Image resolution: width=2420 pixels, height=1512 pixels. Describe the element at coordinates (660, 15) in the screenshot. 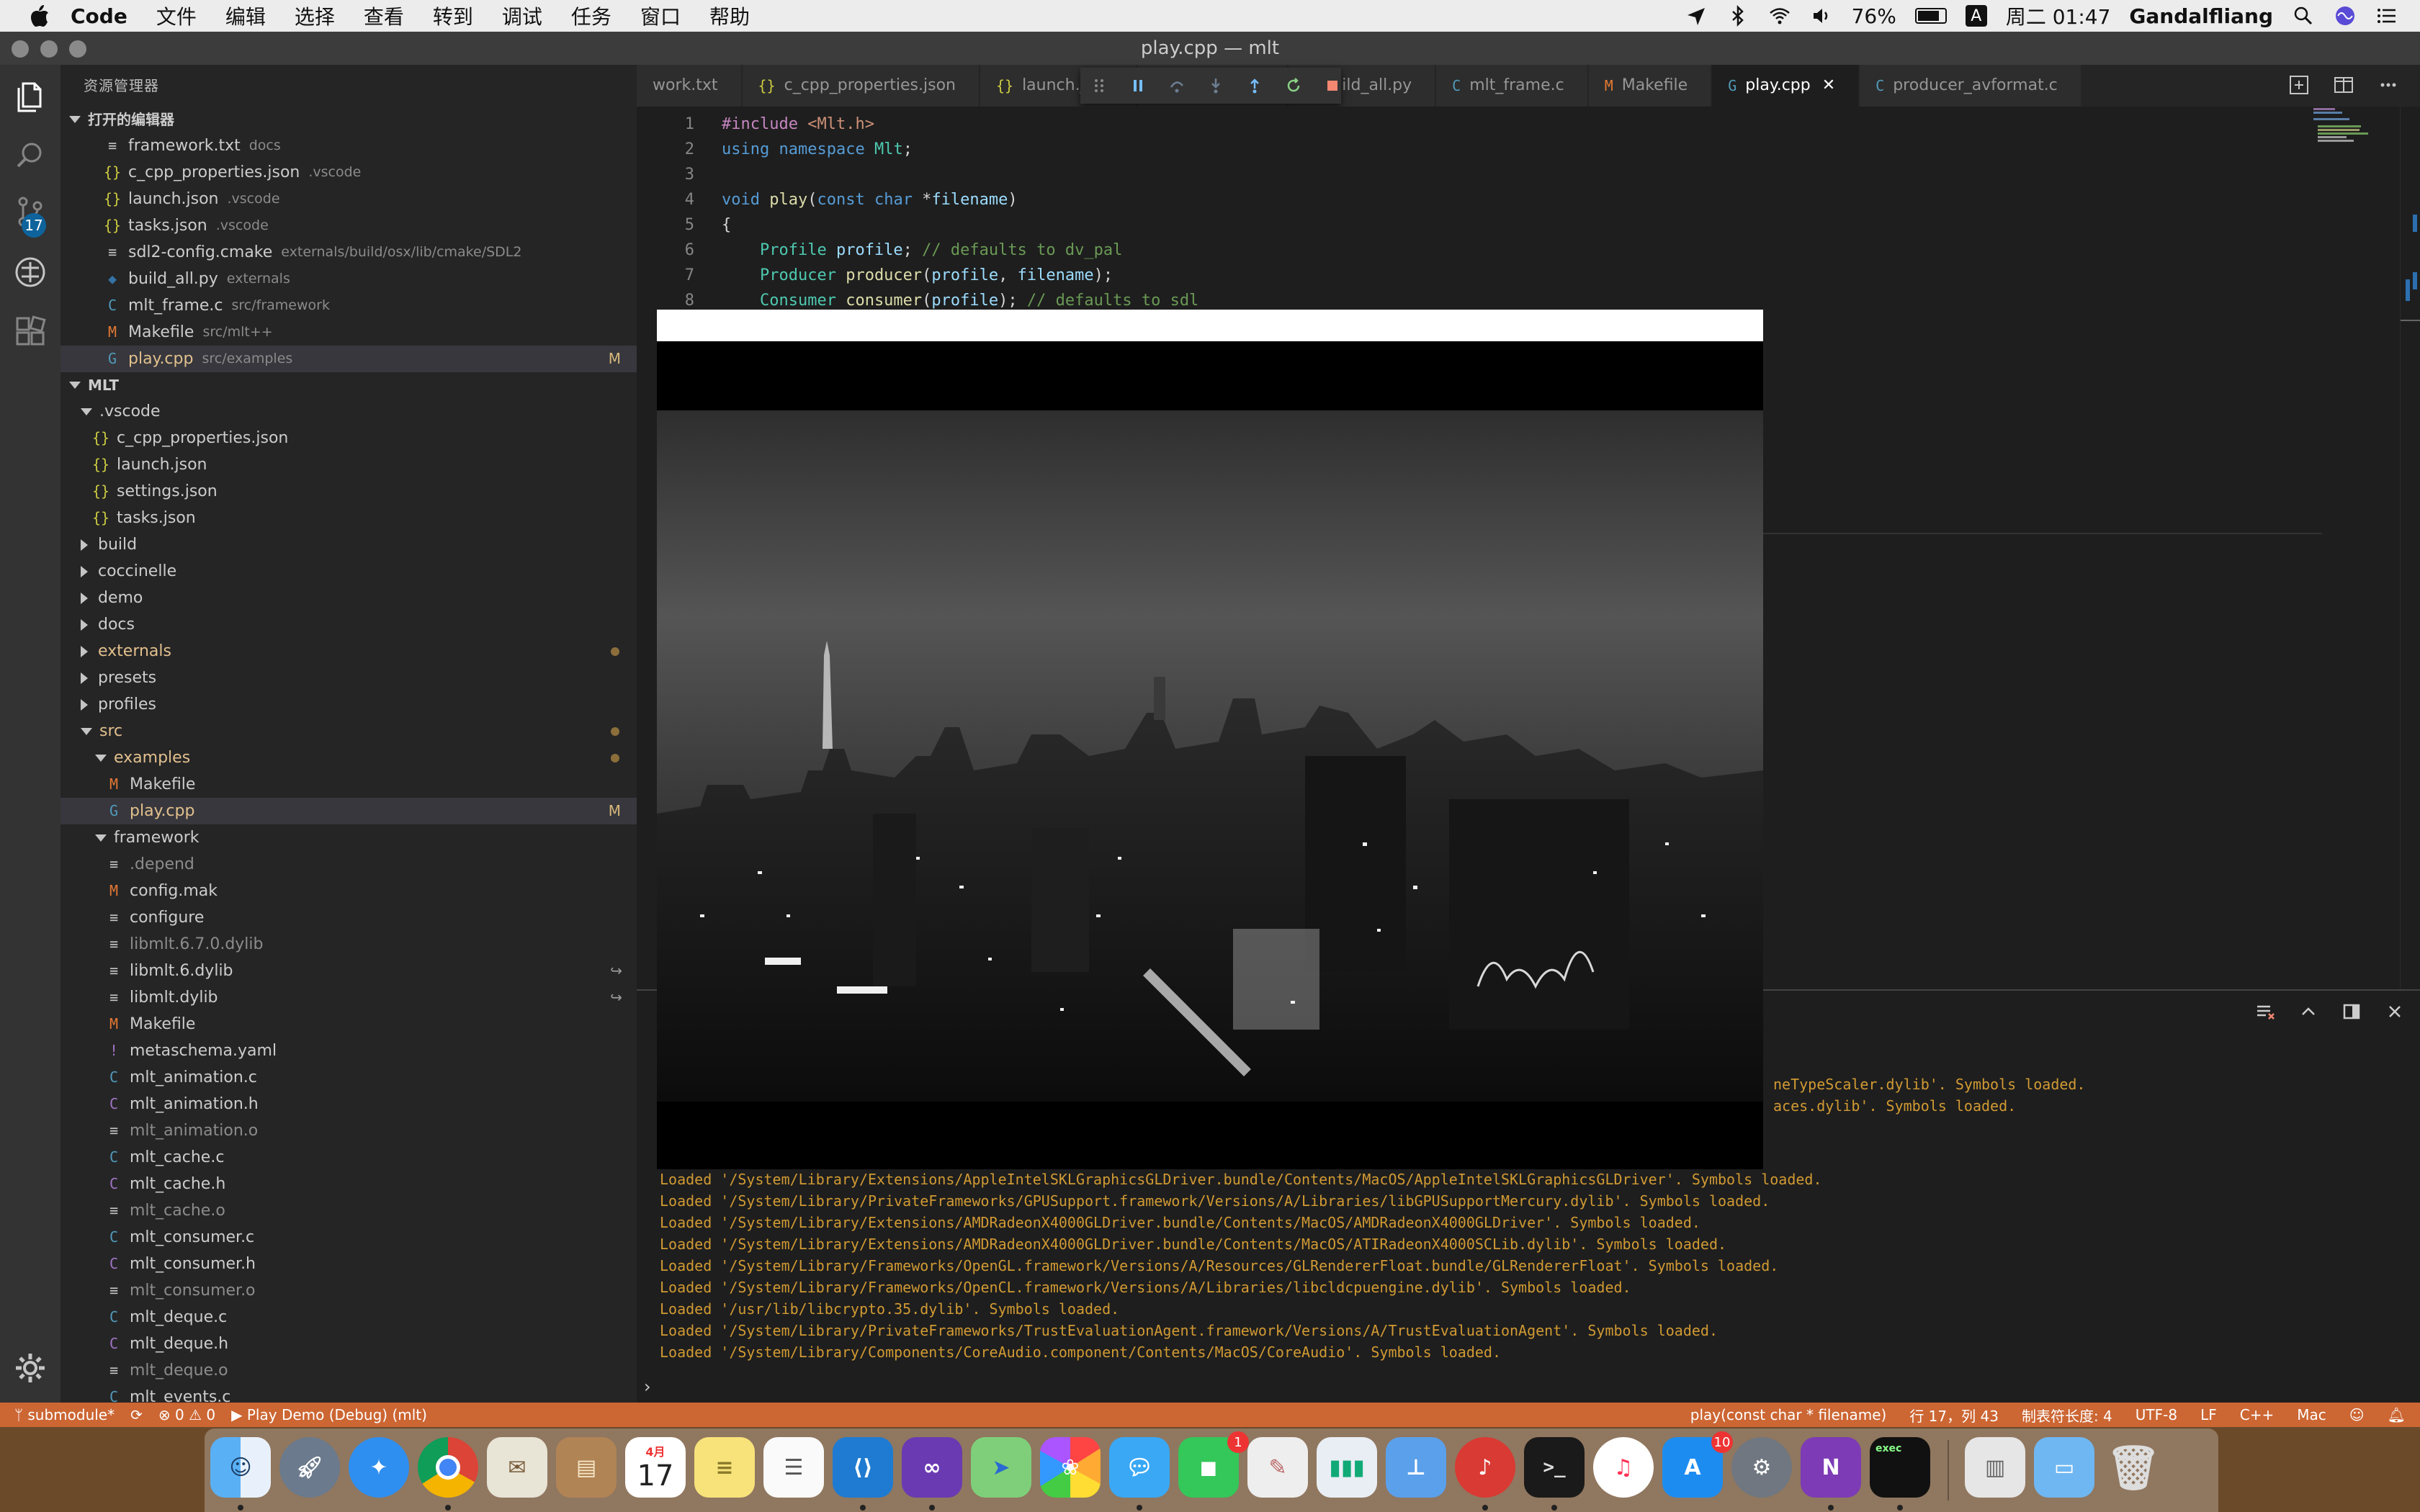

I see `menu-window: 窗口` at that location.